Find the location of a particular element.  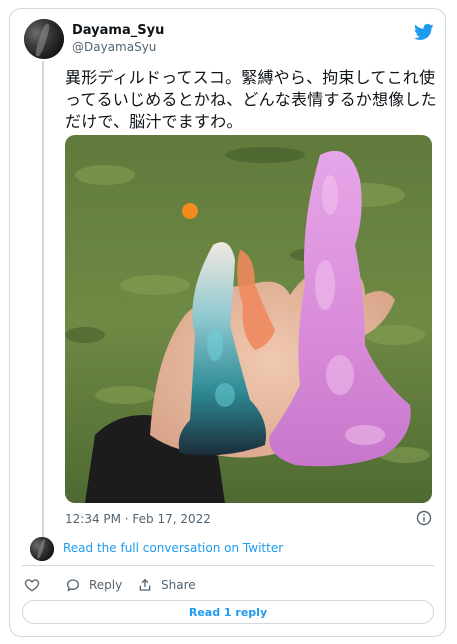

reply-button: Reply is located at coordinates (93, 585).